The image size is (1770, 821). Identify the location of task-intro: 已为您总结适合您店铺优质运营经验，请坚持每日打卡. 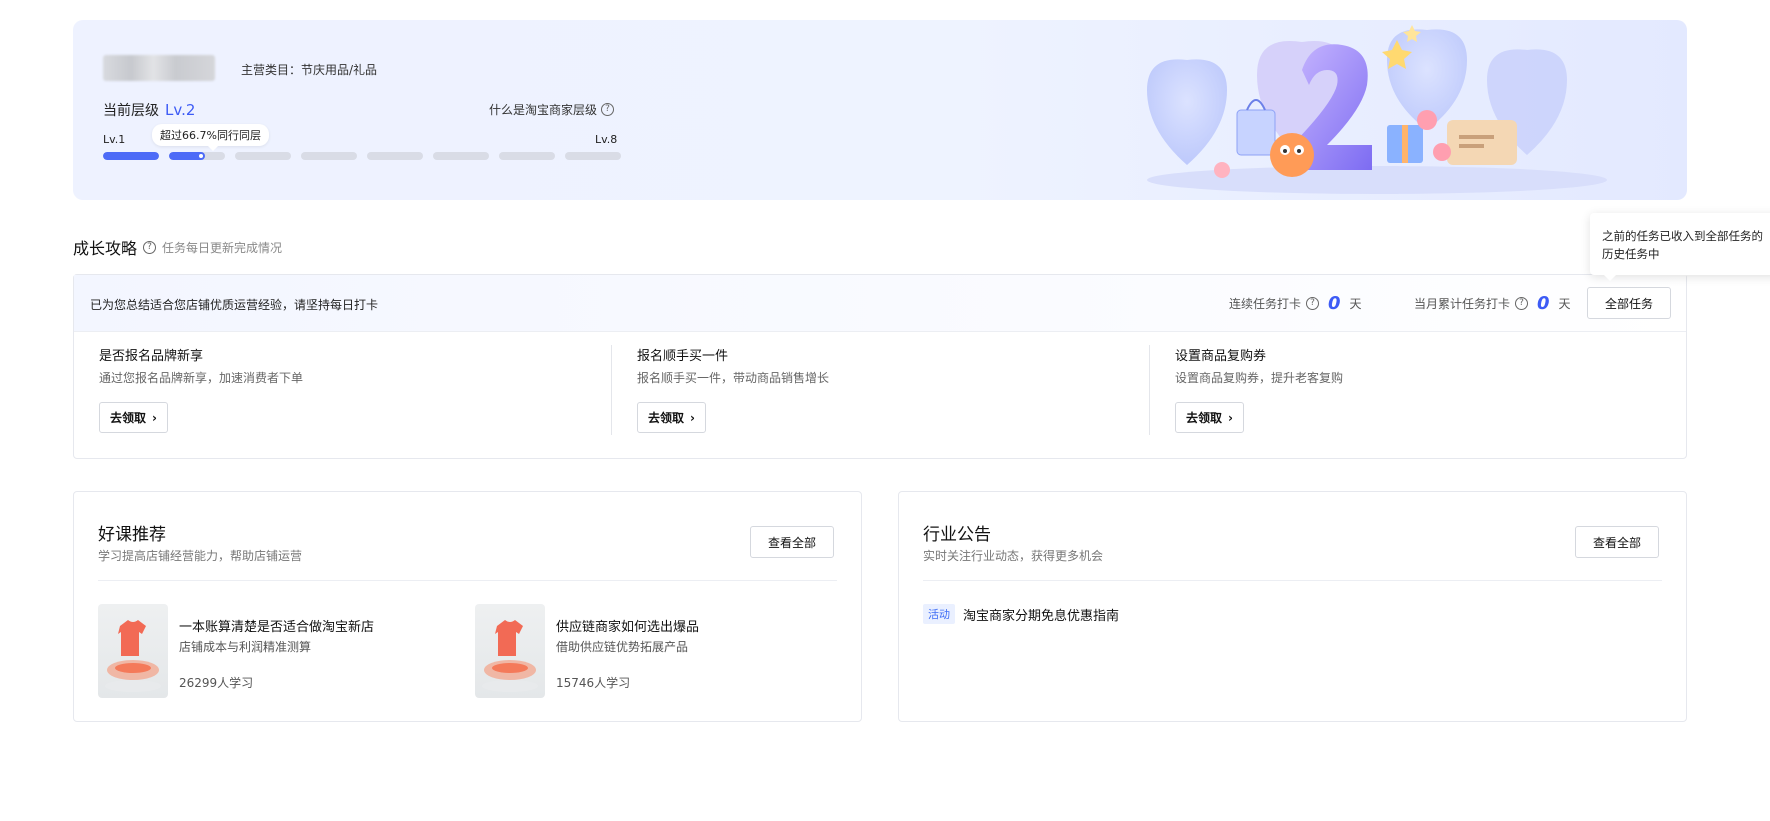
(234, 305).